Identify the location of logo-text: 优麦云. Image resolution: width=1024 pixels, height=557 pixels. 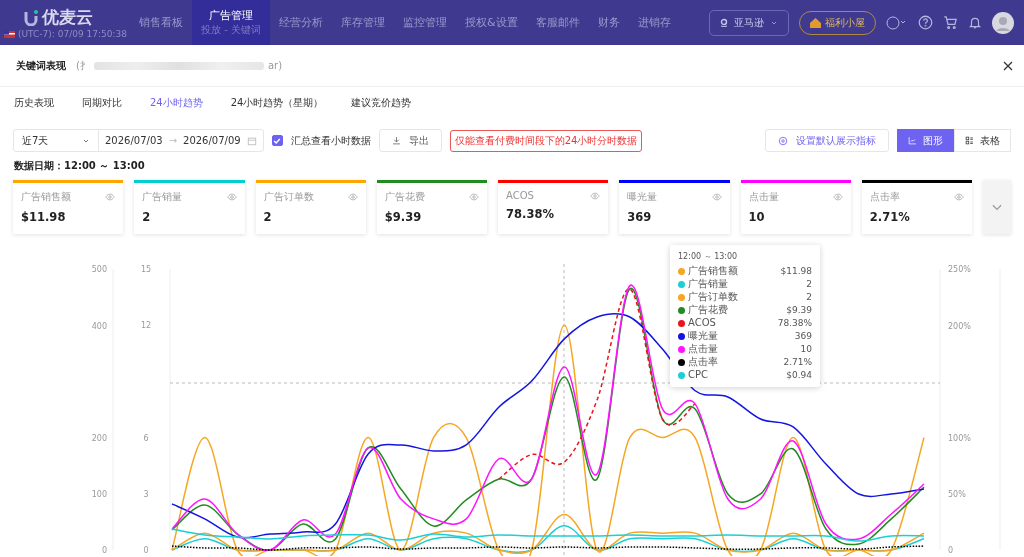
(67, 17).